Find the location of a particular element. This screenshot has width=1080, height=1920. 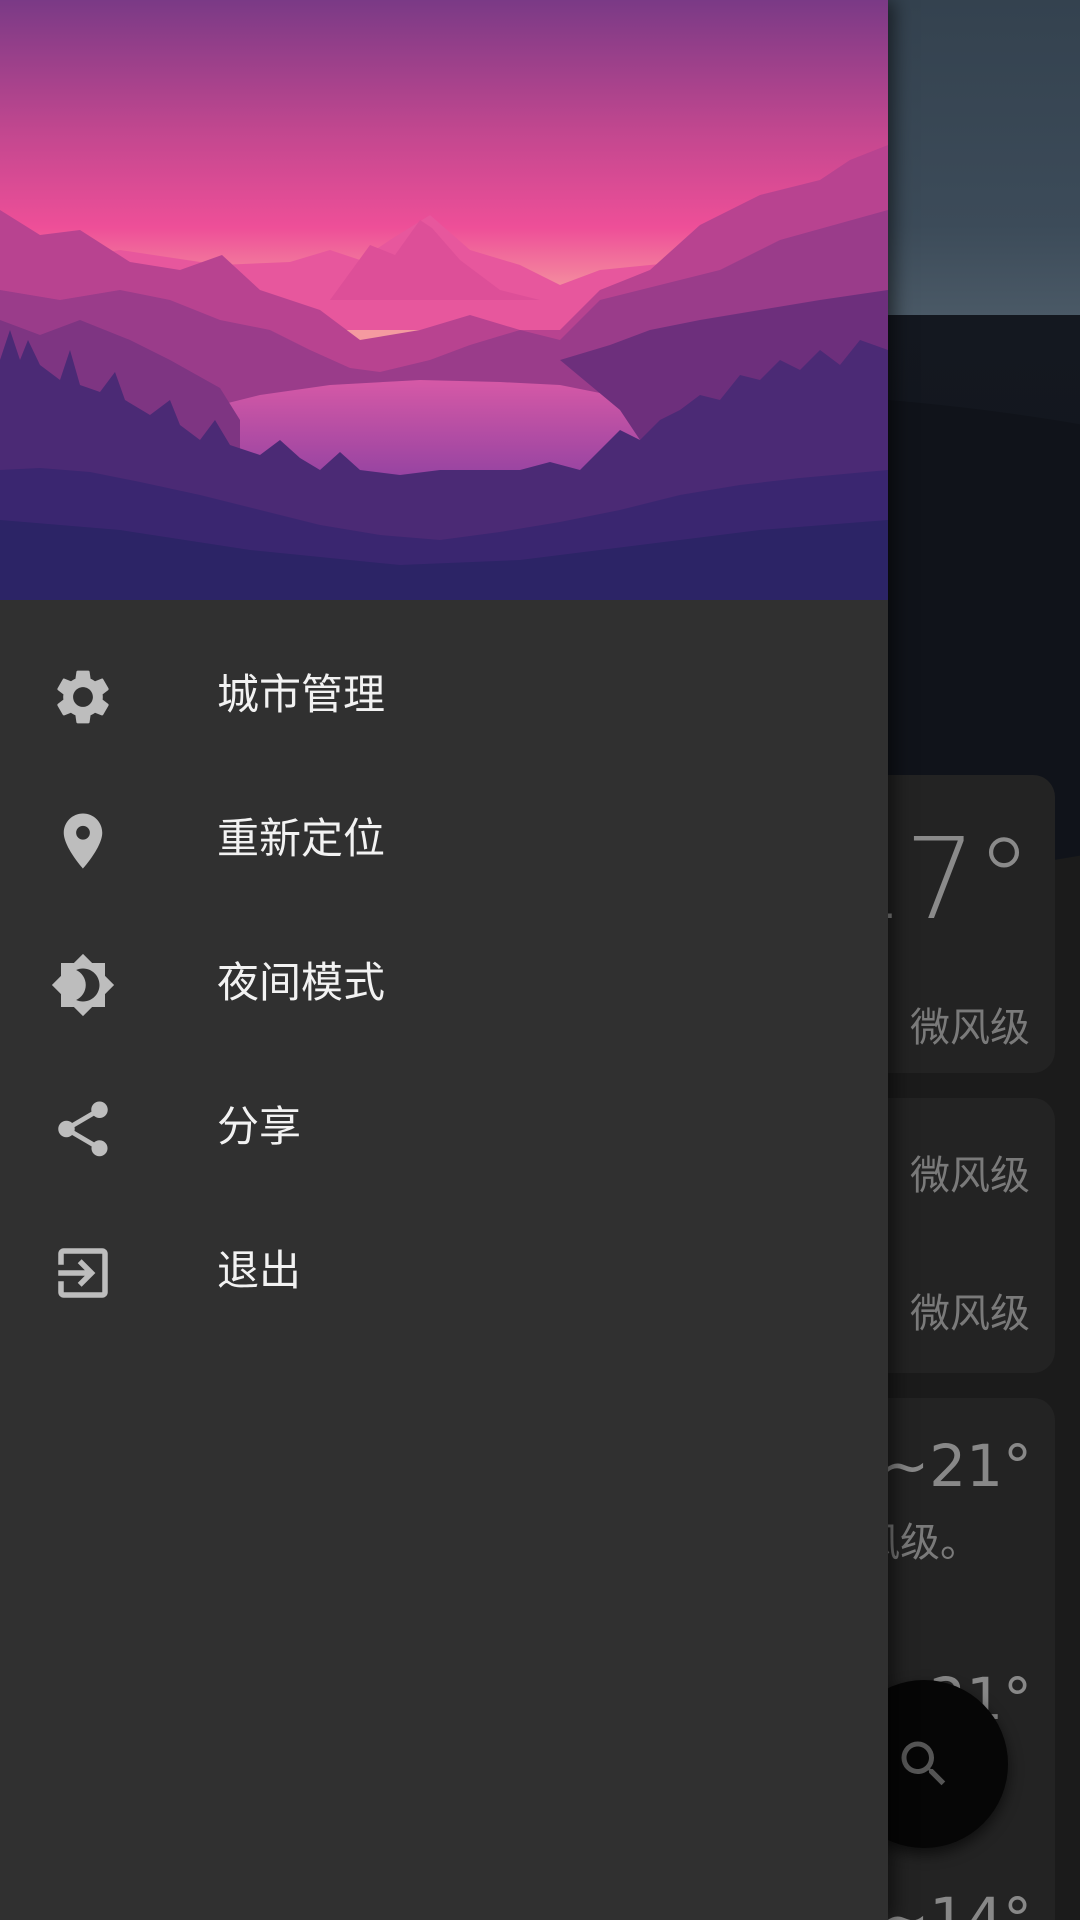

menu-item-label: 城市管理 is located at coordinates (301, 694).